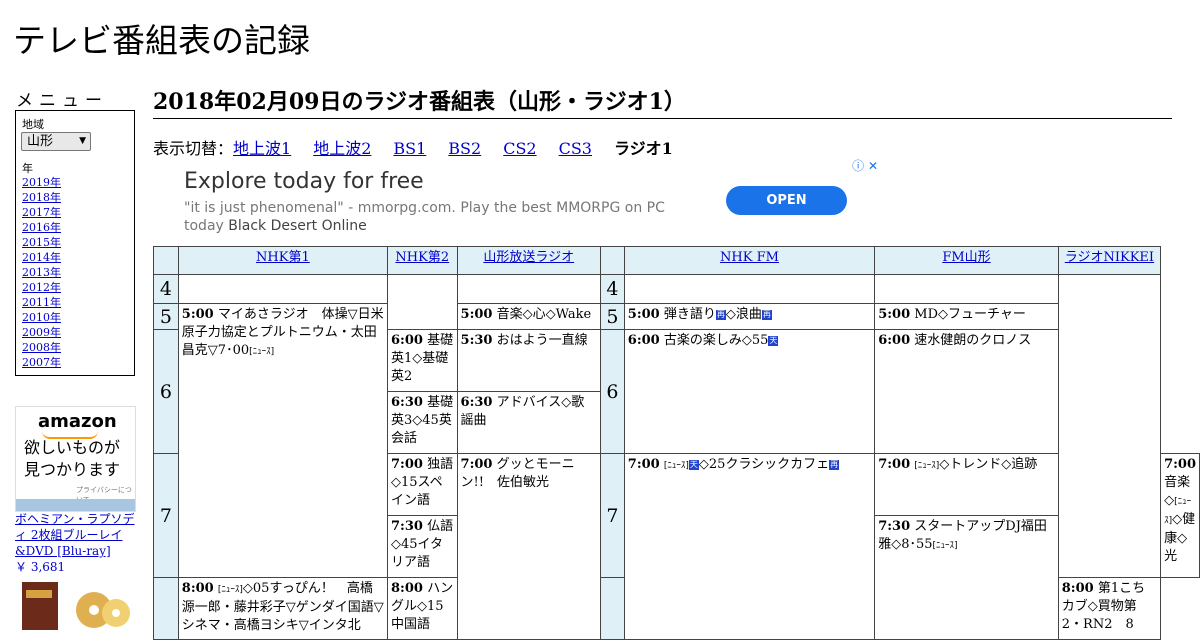 The height and width of the screenshot is (640, 1200). I want to click on channel-link-ybc: 山形放送ラジオ, so click(528, 257).